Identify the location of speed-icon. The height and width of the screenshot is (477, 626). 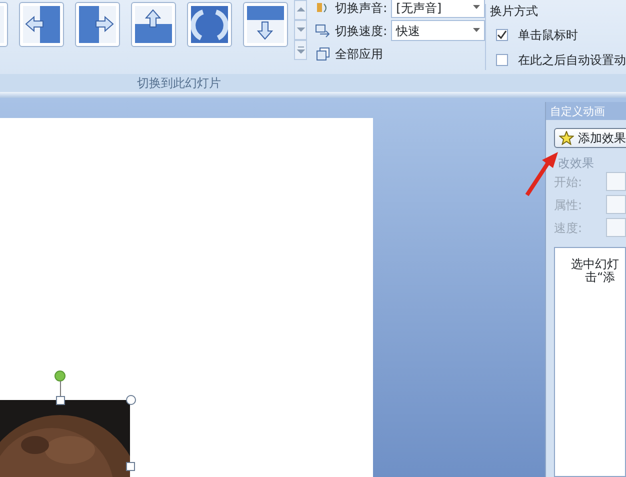
(323, 30).